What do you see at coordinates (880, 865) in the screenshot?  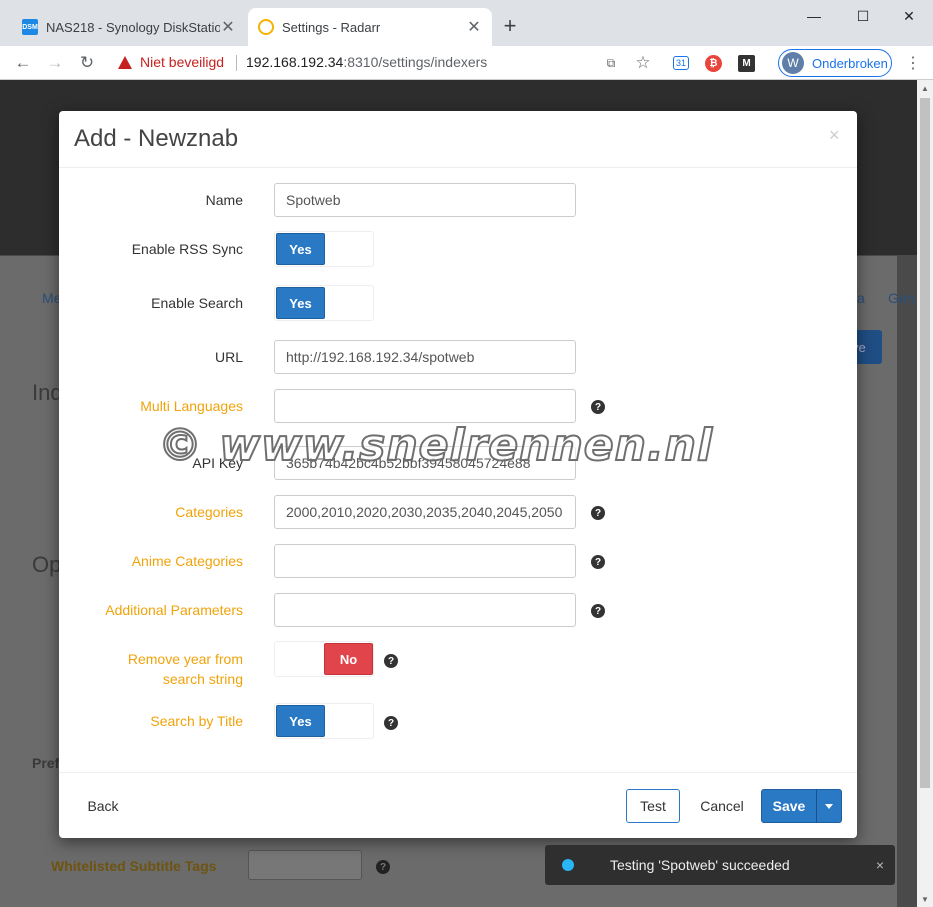 I see `toast-close-icon: ×` at bounding box center [880, 865].